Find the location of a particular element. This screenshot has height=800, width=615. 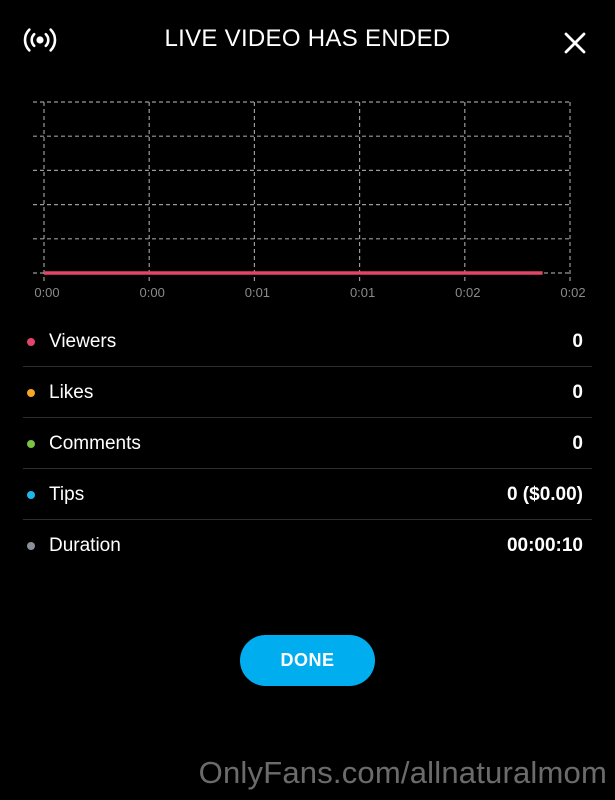

stat-row-likes: Likes 0 is located at coordinates (307, 392).